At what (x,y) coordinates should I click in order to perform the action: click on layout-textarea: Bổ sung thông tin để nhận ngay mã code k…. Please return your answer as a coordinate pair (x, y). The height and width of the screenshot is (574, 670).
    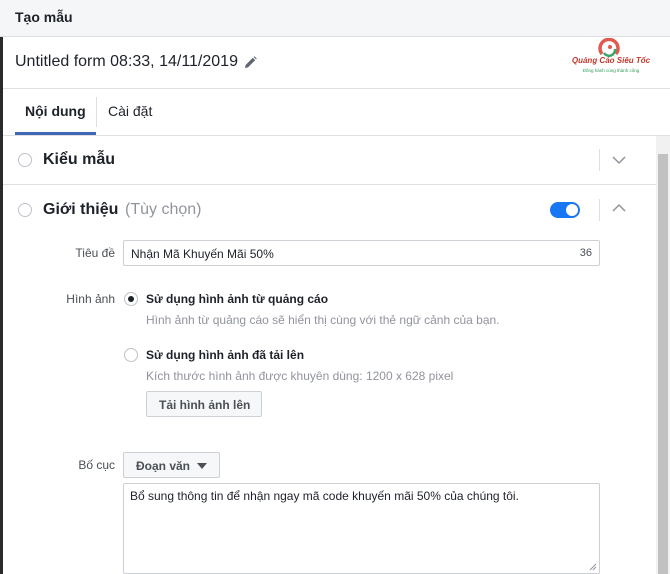
    Looking at the image, I should click on (361, 528).